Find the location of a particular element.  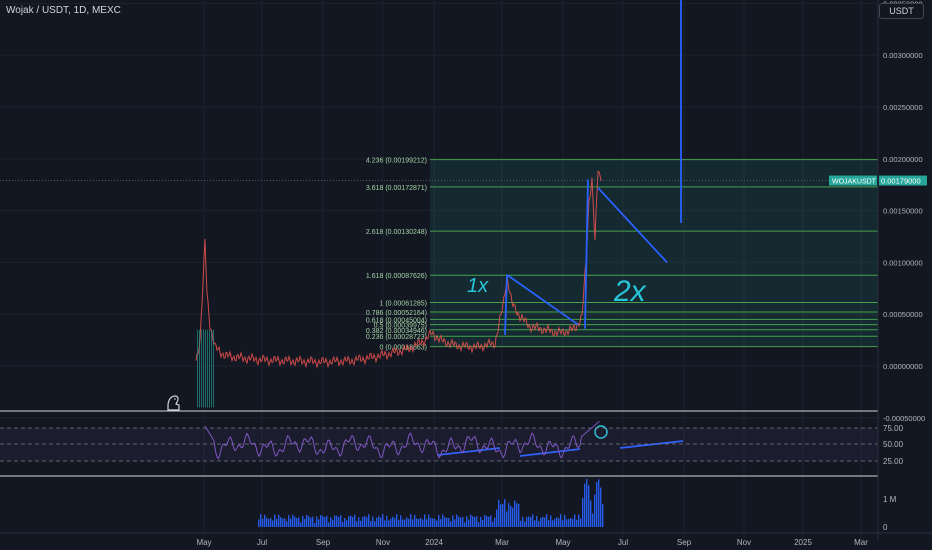

fib-level-label: 0.786 (0.00052164) is located at coordinates (396, 313).